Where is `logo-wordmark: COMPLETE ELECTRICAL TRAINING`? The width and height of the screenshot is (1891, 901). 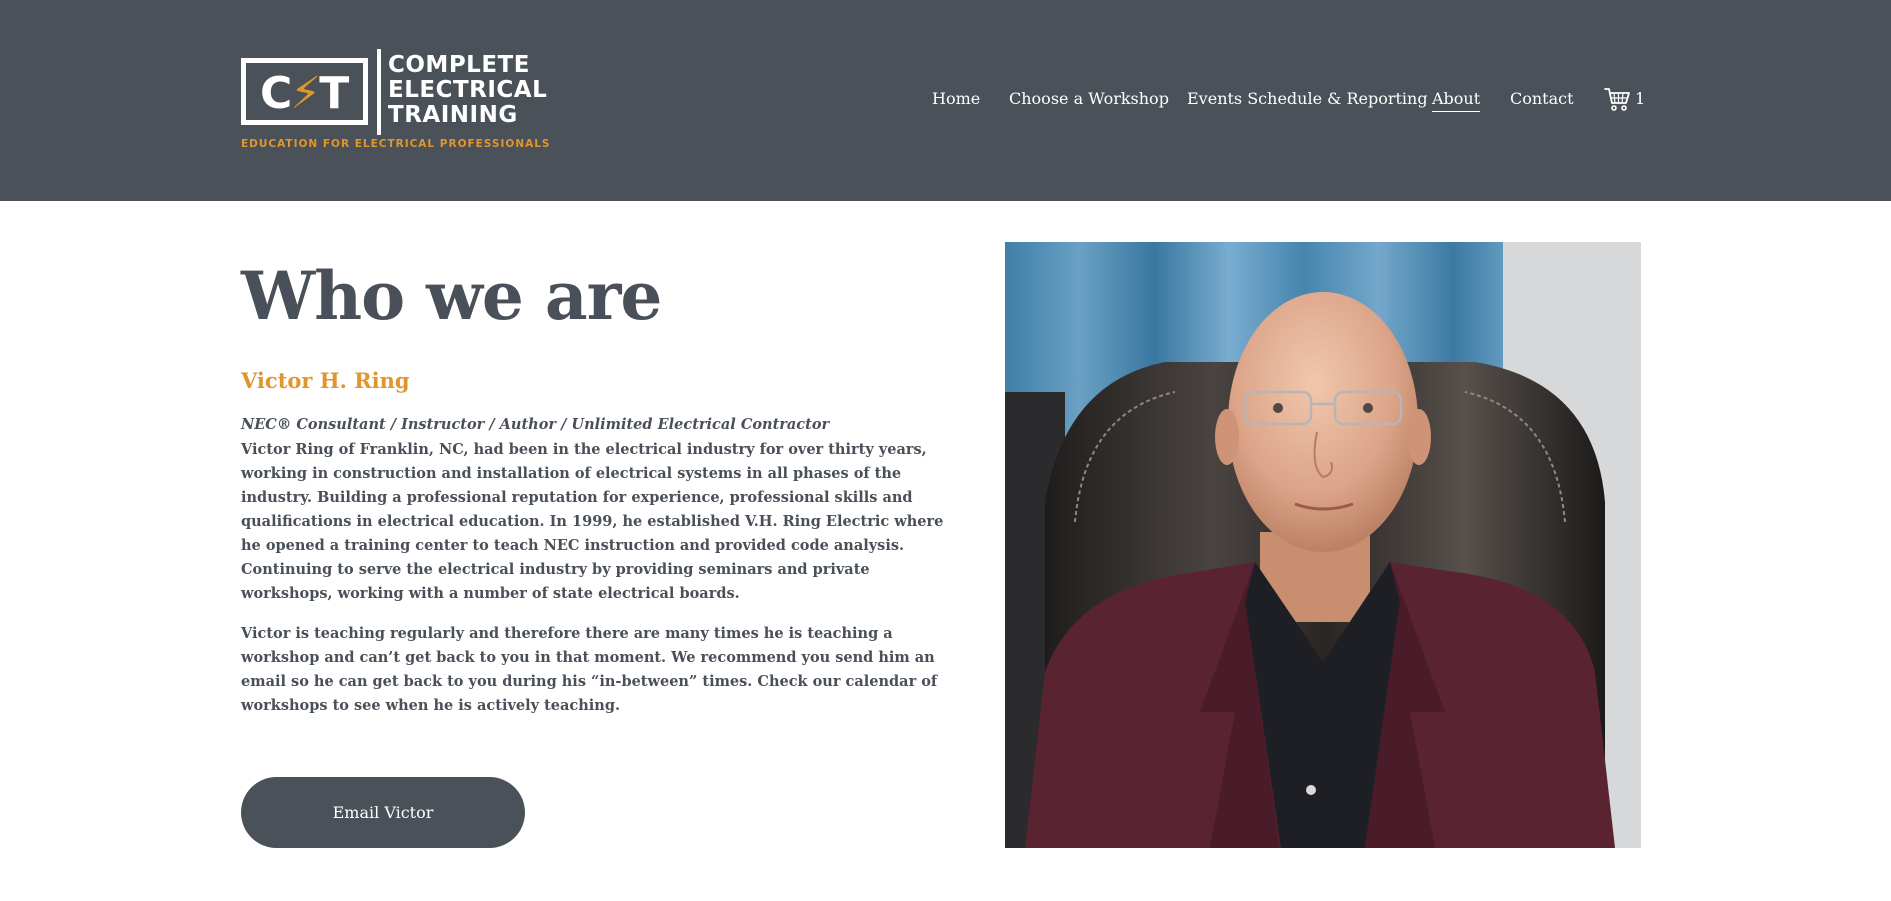
logo-wordmark: COMPLETE ELECTRICAL TRAINING is located at coordinates (467, 90).